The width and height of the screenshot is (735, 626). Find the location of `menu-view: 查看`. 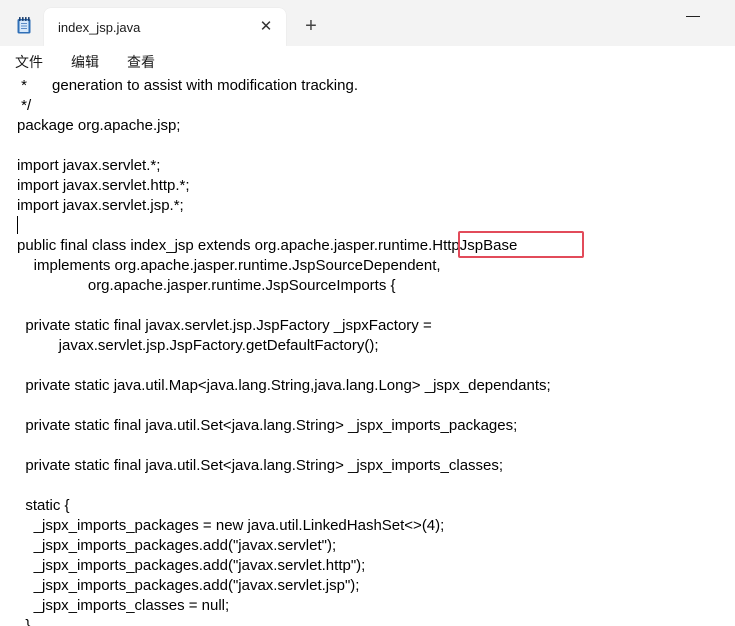

menu-view: 查看 is located at coordinates (141, 62).